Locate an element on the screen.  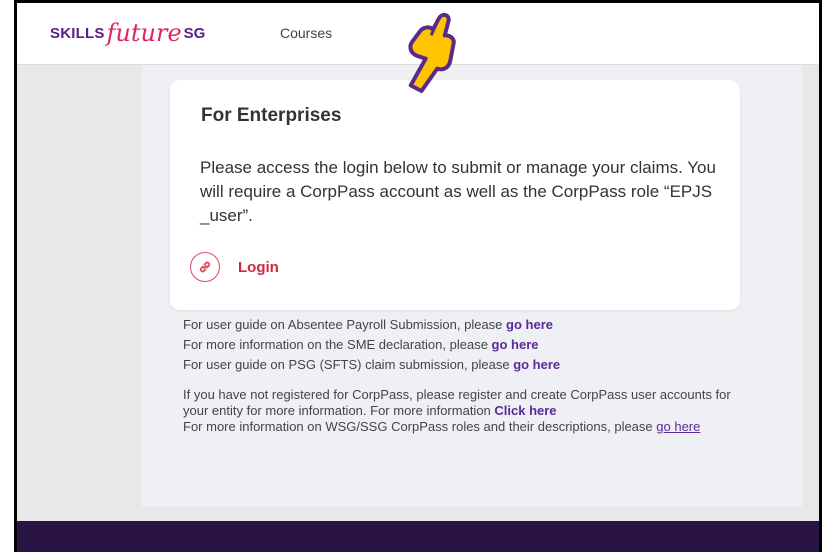
site-footer is located at coordinates (418, 536).